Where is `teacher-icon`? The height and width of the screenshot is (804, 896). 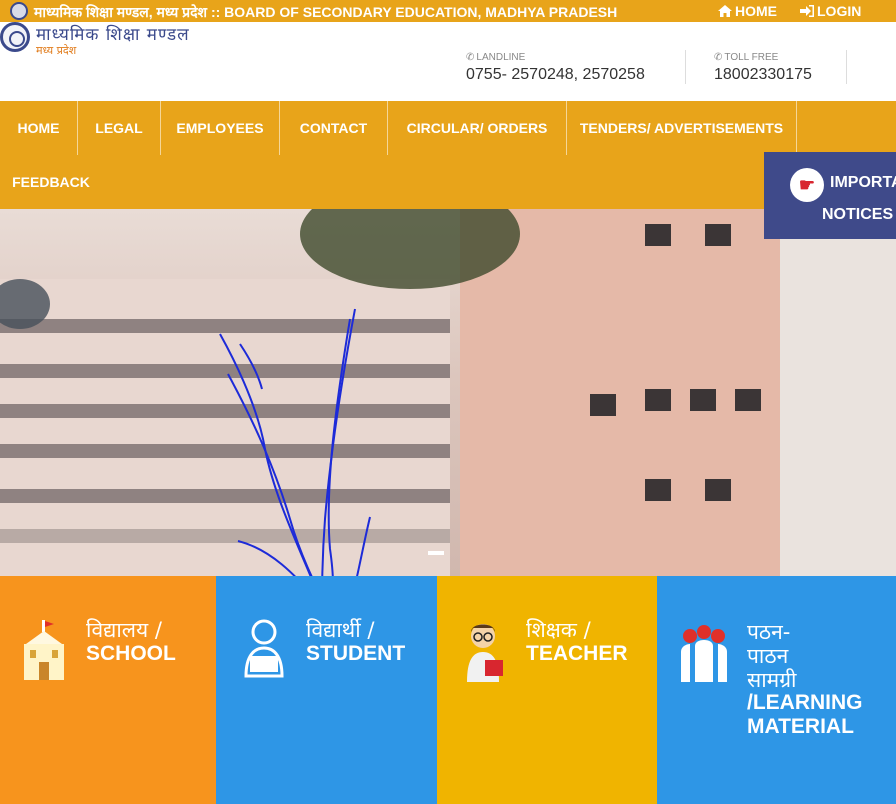 teacher-icon is located at coordinates (485, 653).